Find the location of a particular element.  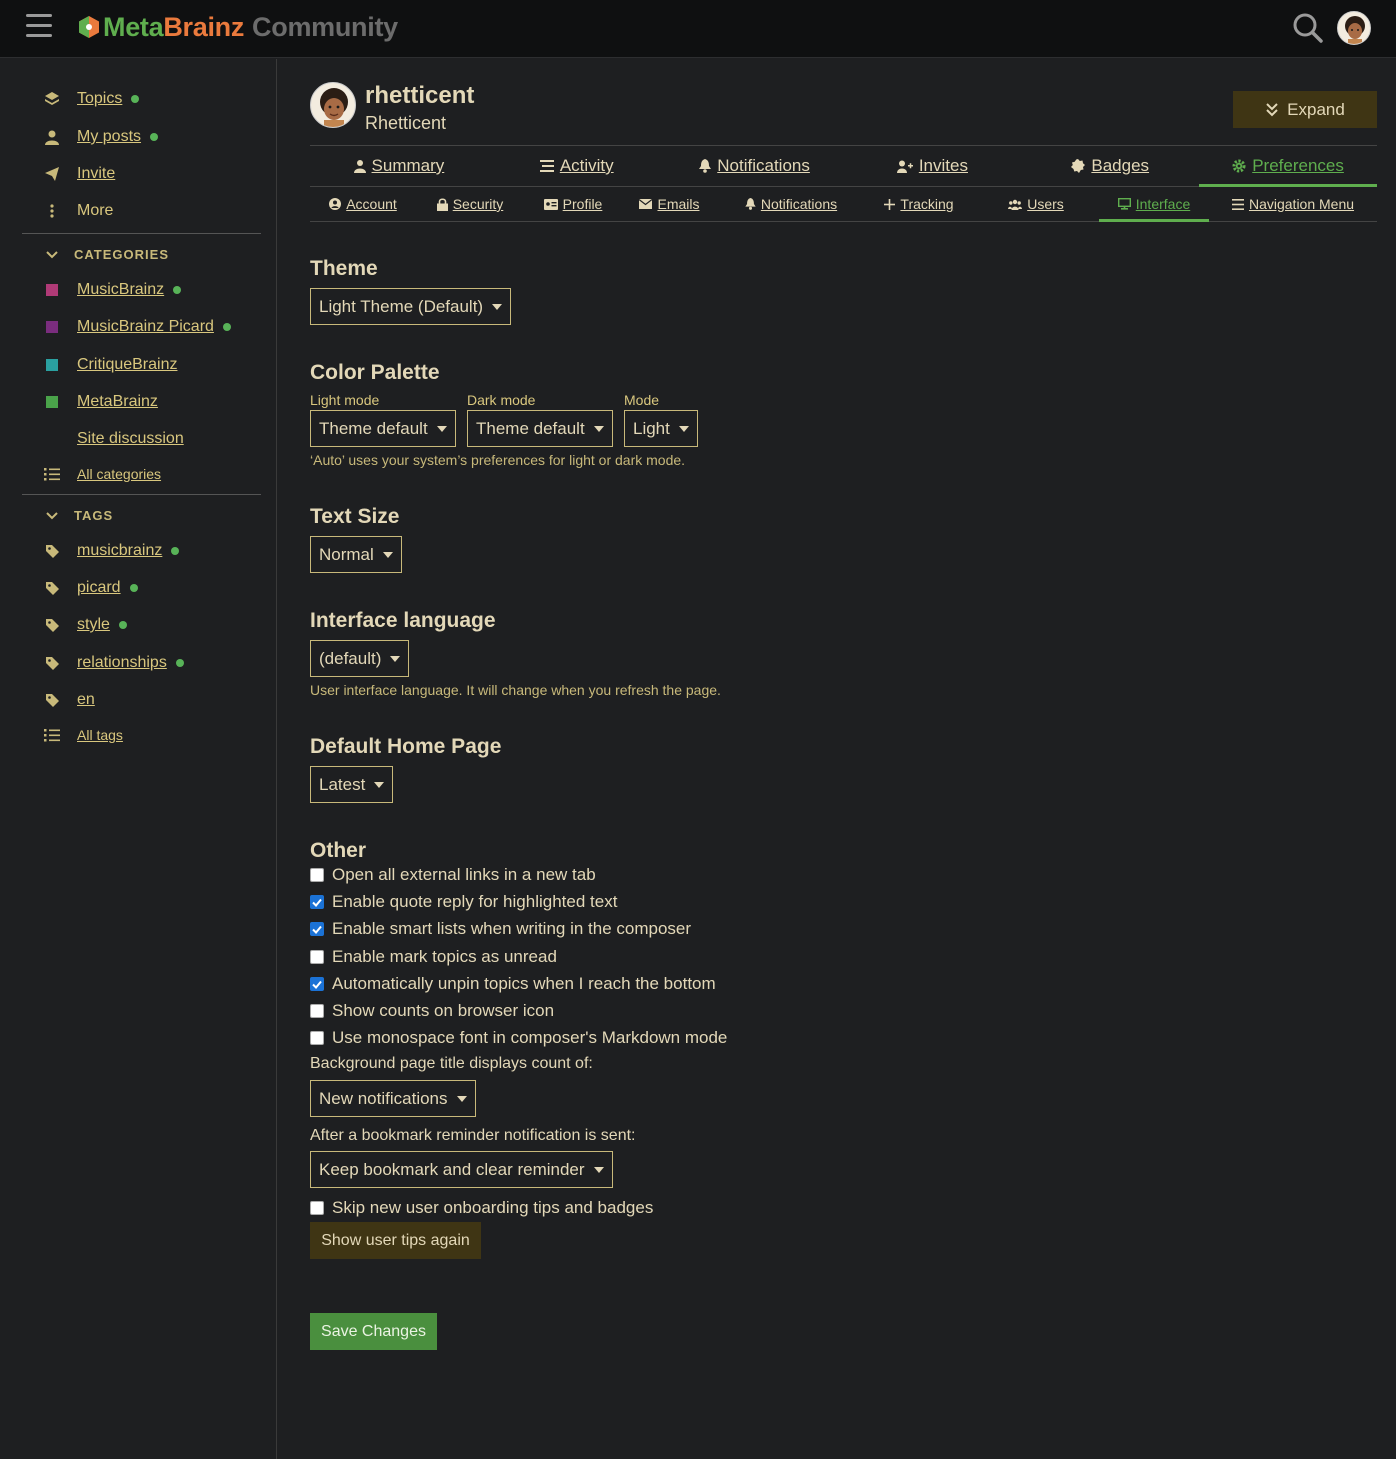

show-user-tips-button: Show user tips again is located at coordinates (395, 1240).